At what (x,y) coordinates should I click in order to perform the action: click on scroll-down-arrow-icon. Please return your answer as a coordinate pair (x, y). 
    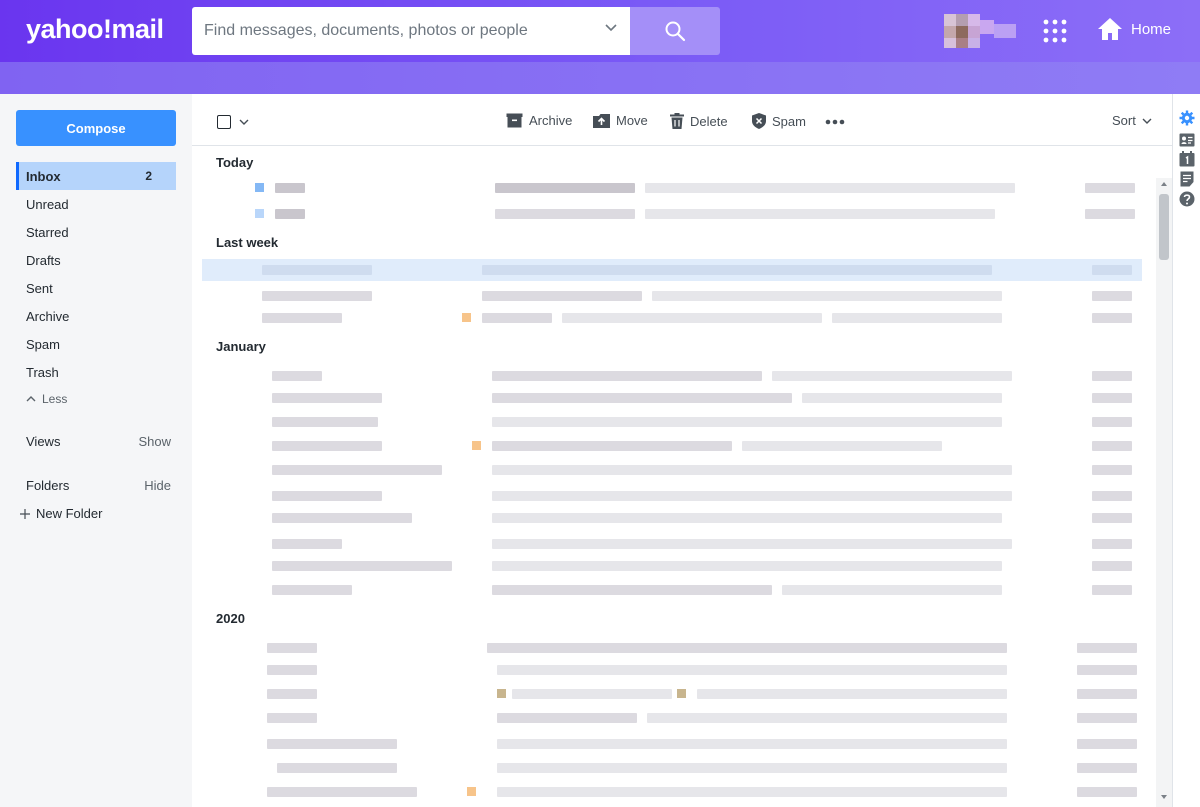
    Looking at the image, I should click on (1164, 797).